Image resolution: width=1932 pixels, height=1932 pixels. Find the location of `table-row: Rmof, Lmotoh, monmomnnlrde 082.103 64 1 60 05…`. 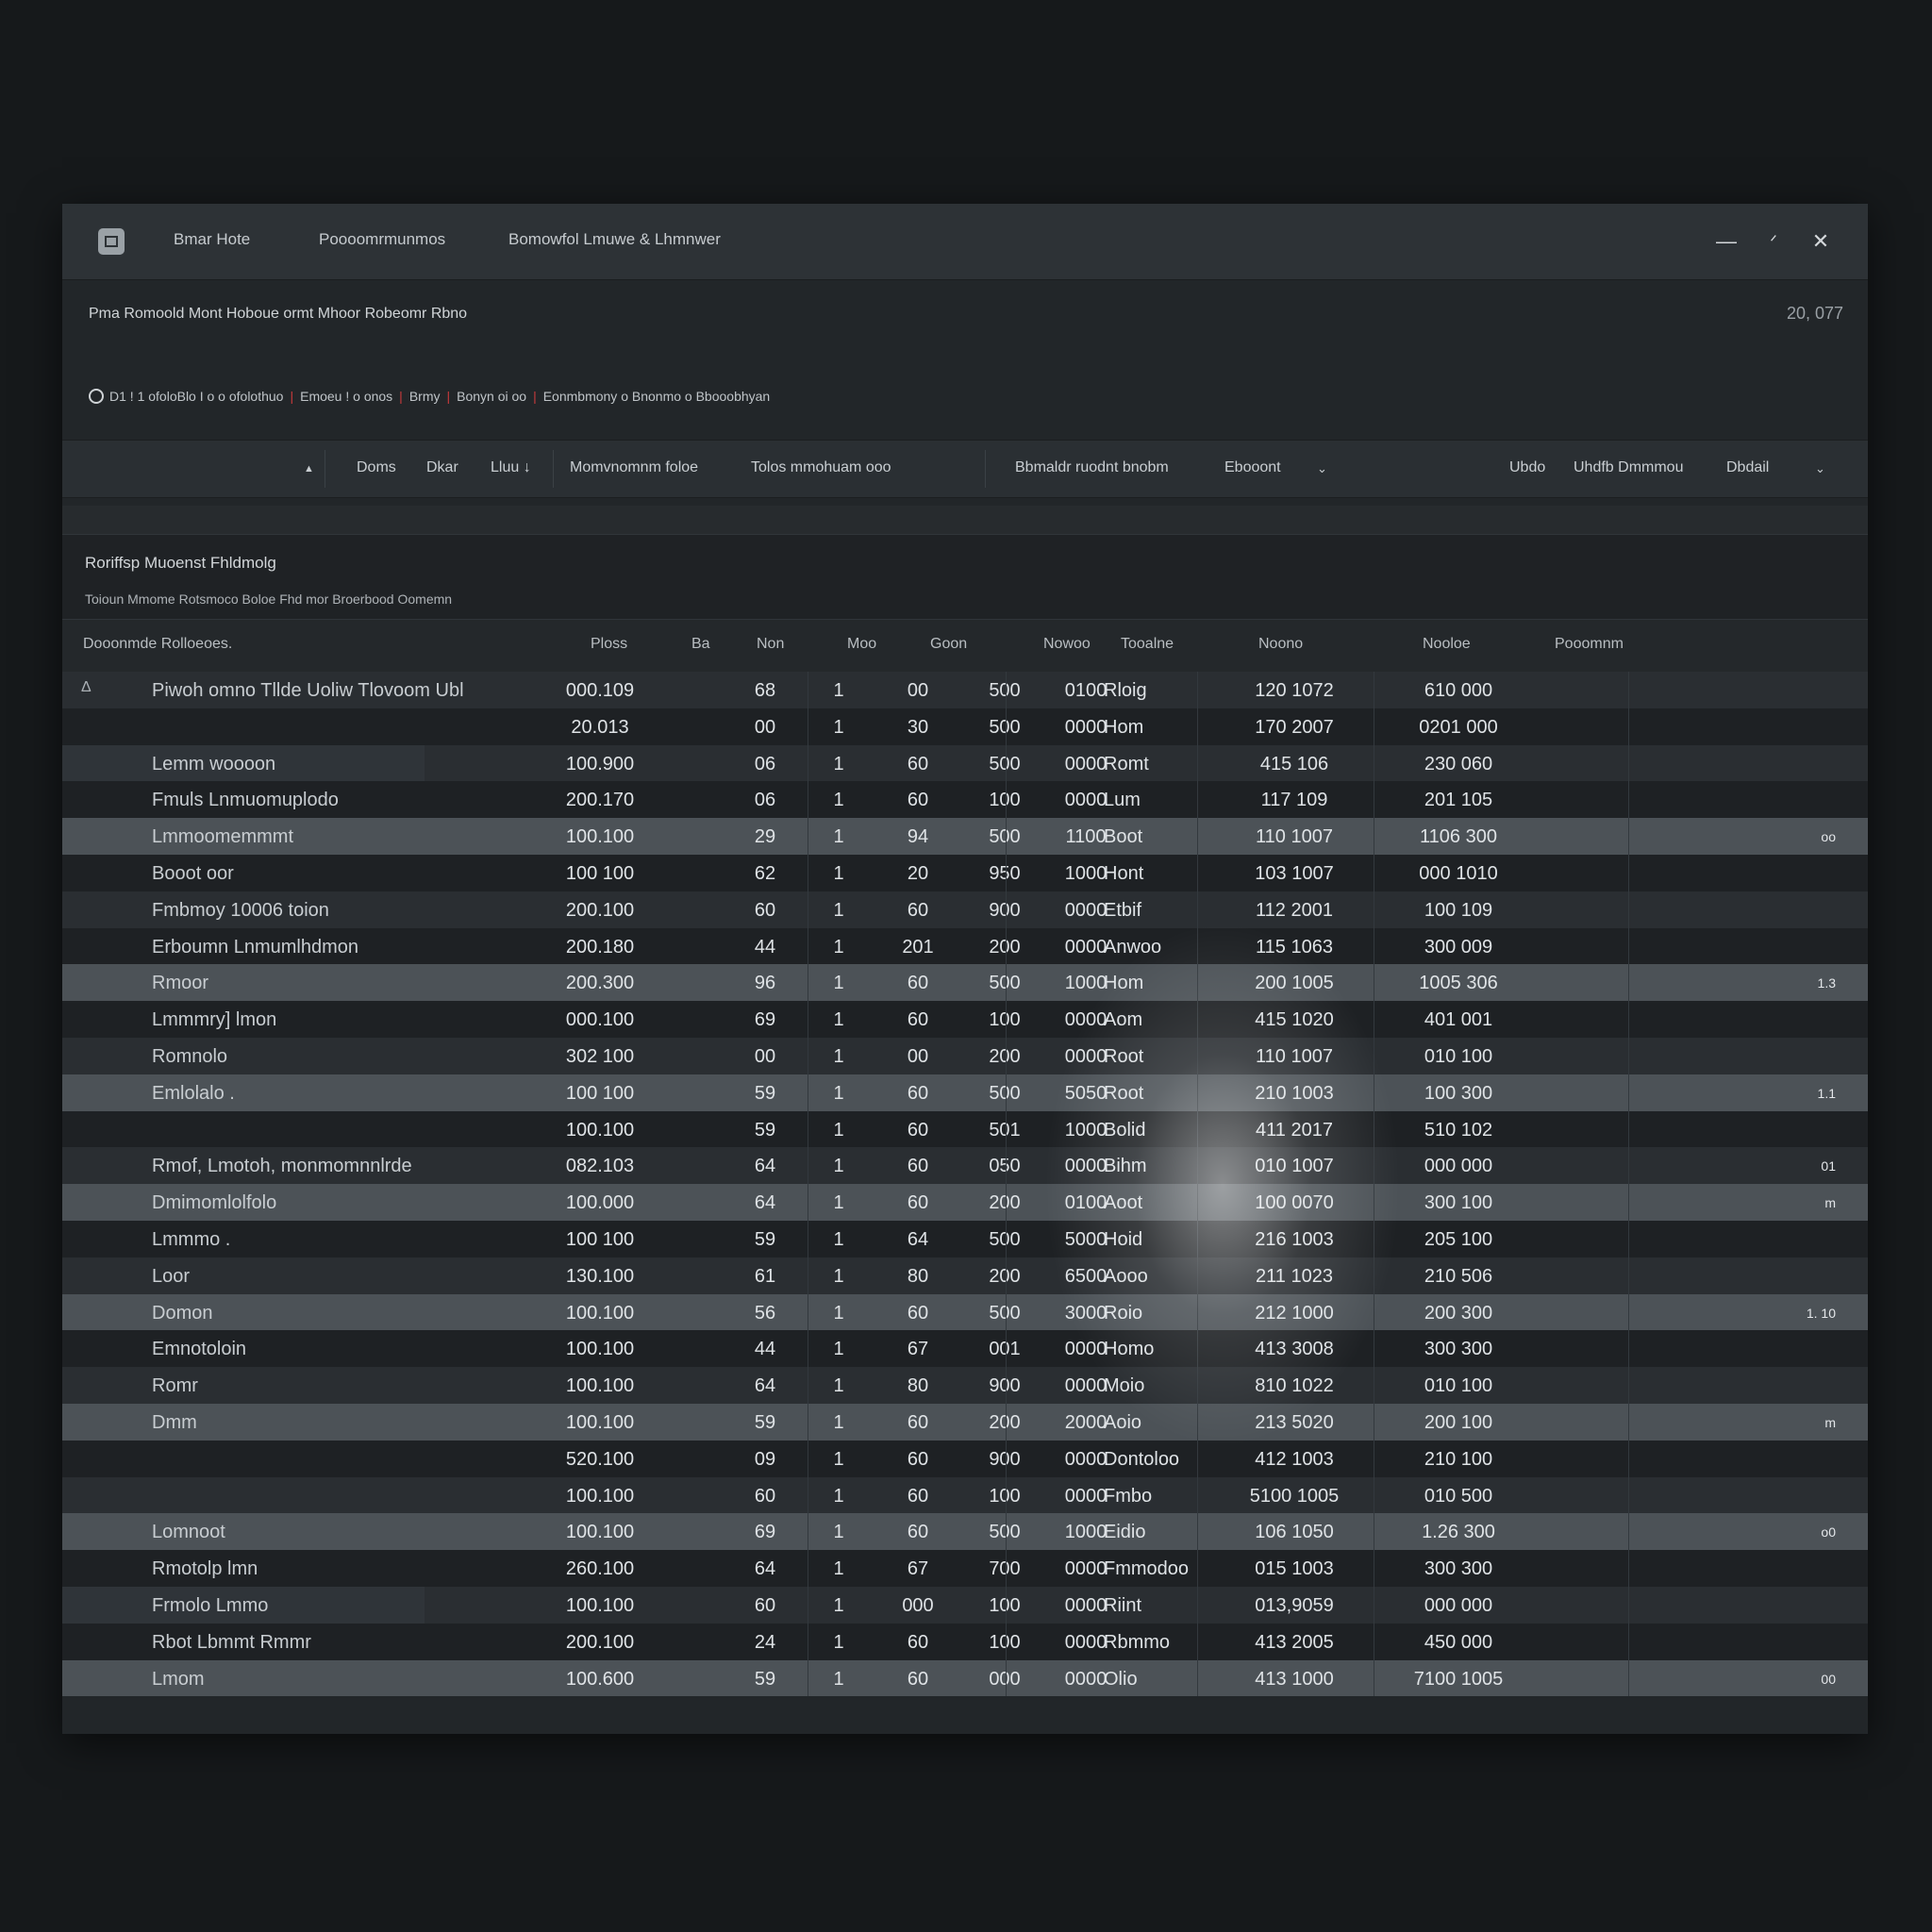

table-row: Rmof, Lmotoh, monmomnnlrde 082.103 64 1 60 05… is located at coordinates (965, 1166).